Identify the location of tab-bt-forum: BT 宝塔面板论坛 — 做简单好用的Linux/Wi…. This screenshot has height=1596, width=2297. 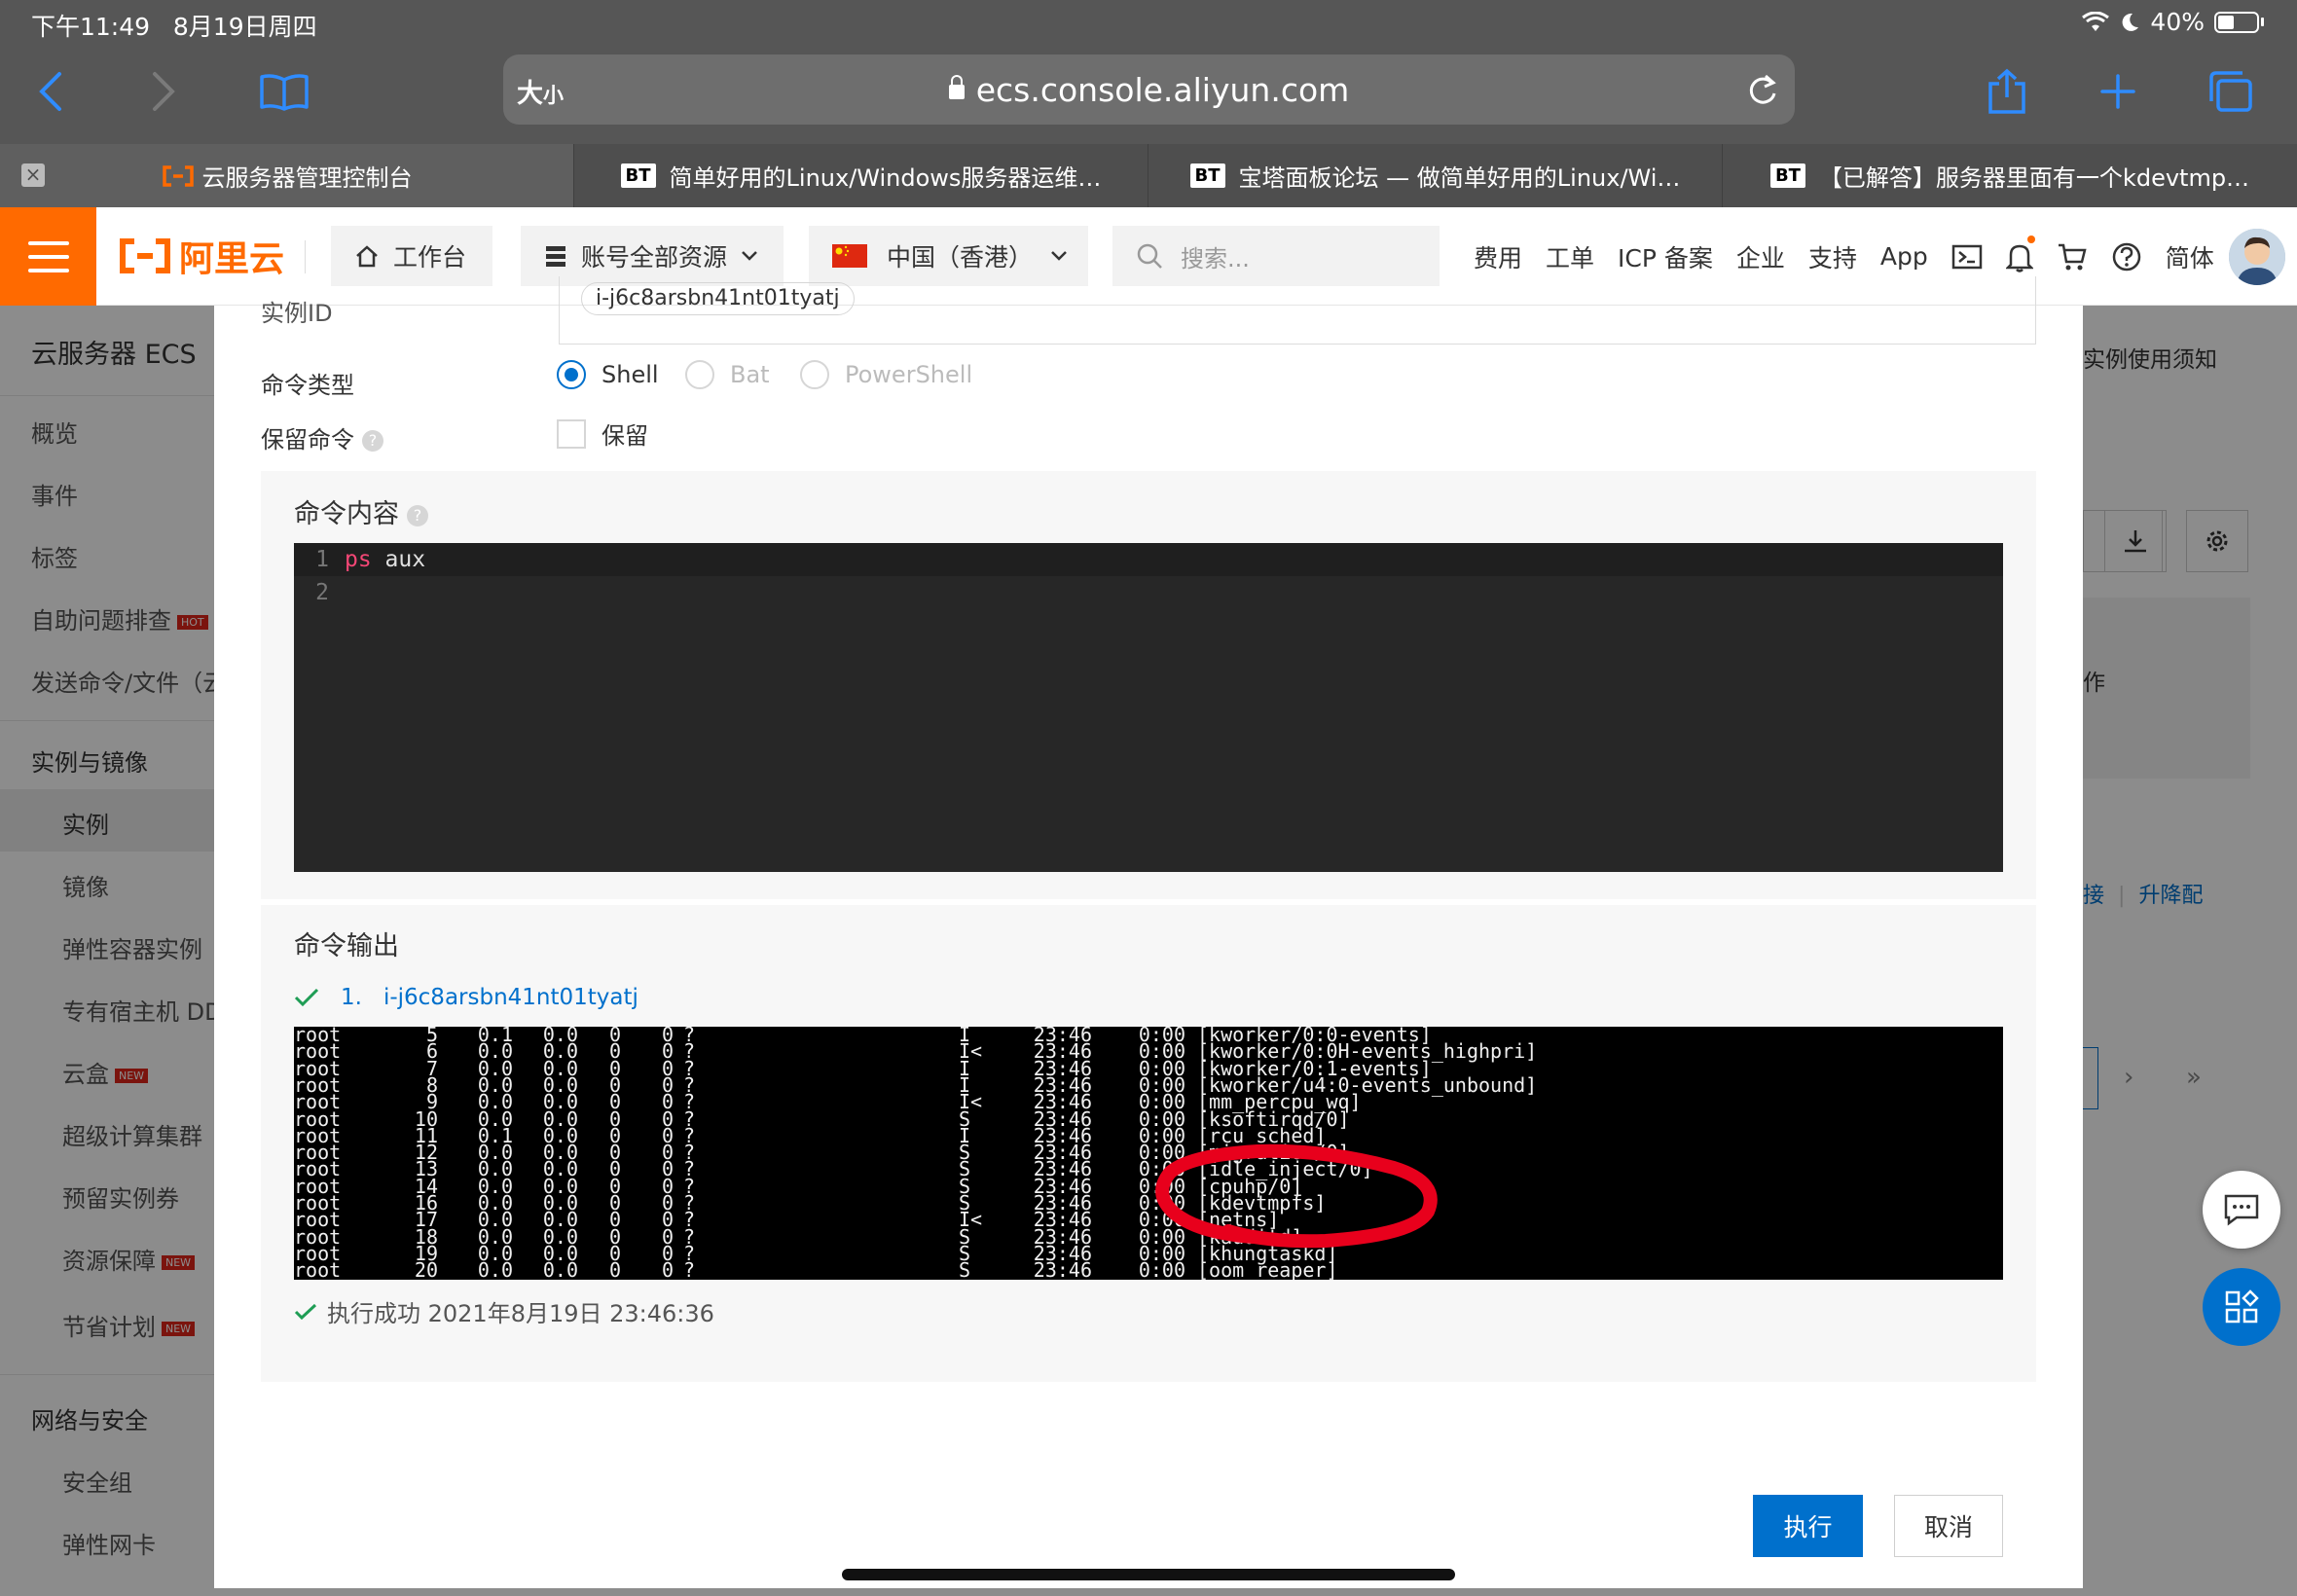
(1435, 176).